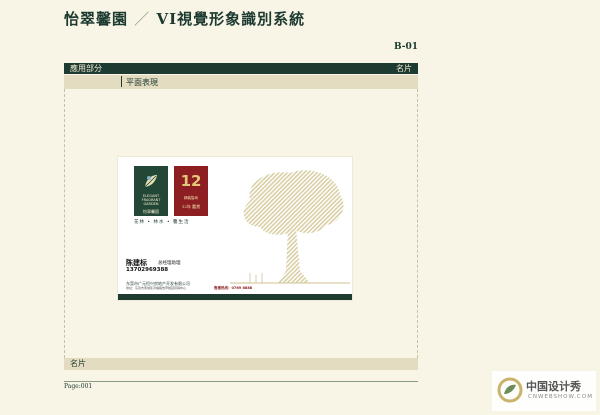 The height and width of the screenshot is (415, 600). What do you see at coordinates (151, 200) in the screenshot?
I see `logo-english-text: ELEGANT FRAGRANT GARDEN` at bounding box center [151, 200].